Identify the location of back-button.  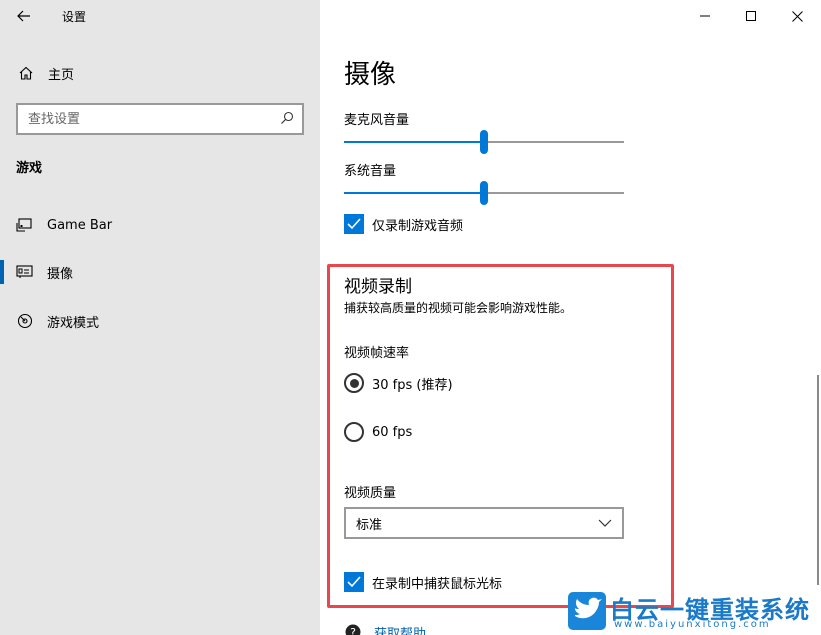
(24, 16).